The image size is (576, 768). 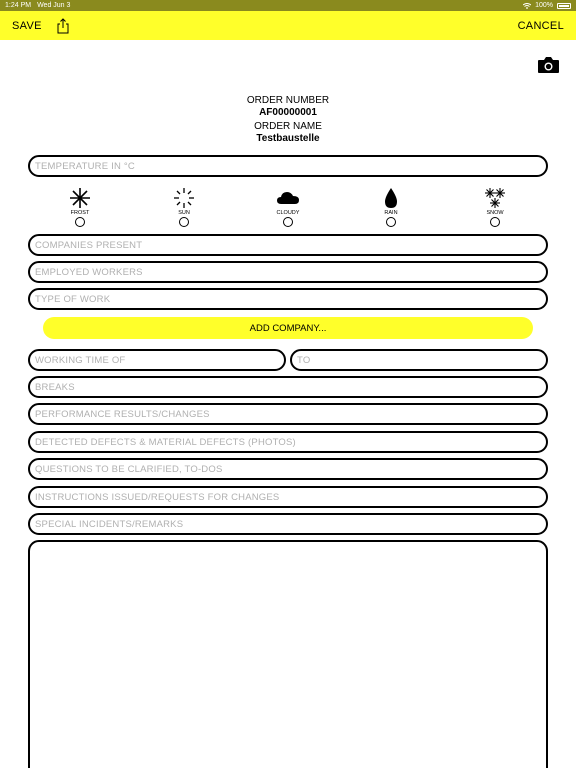 What do you see at coordinates (391, 222) in the screenshot?
I see `weather-radio-rain` at bounding box center [391, 222].